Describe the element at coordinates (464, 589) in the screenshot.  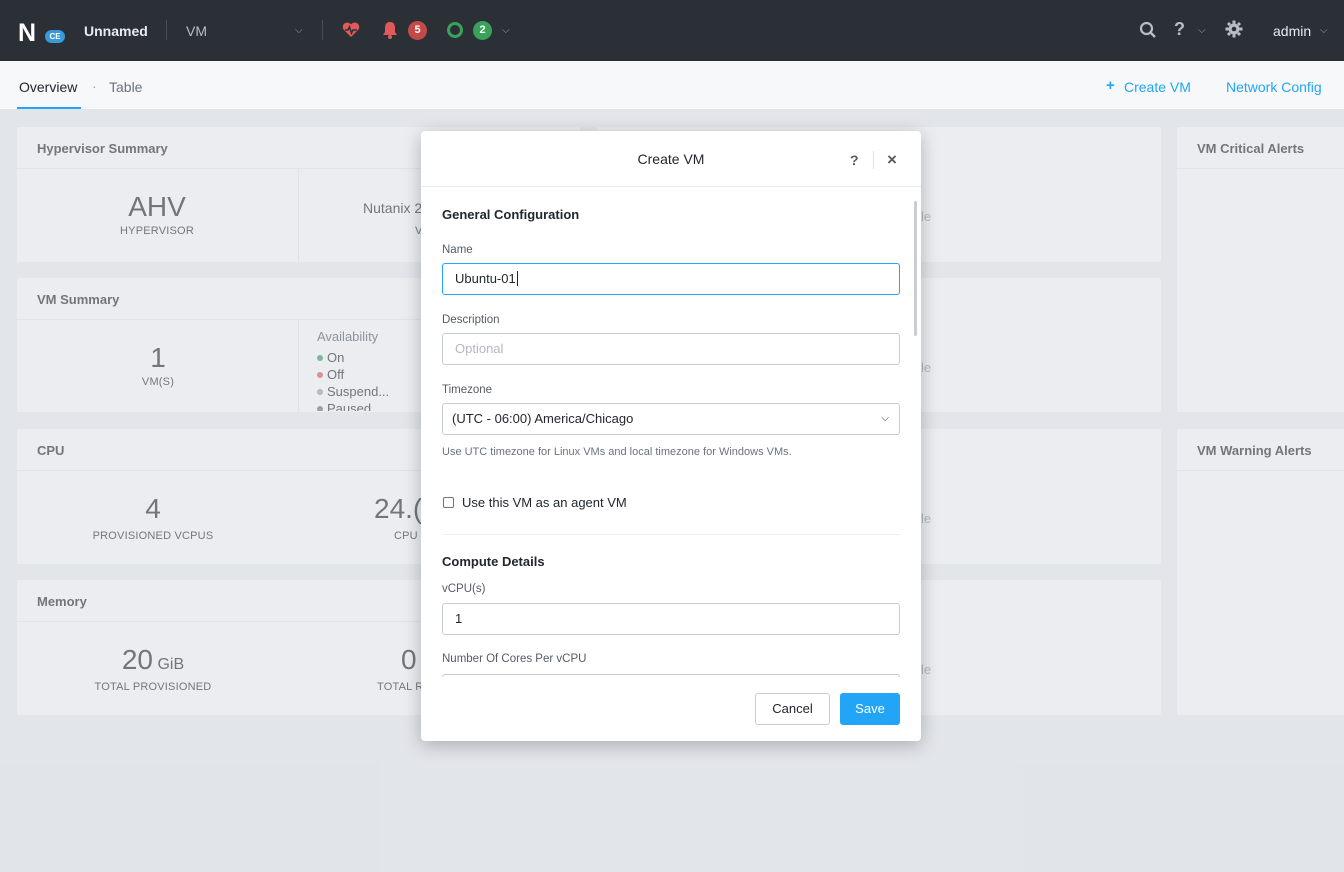
I see `vcpu-label: vCPU(s)` at that location.